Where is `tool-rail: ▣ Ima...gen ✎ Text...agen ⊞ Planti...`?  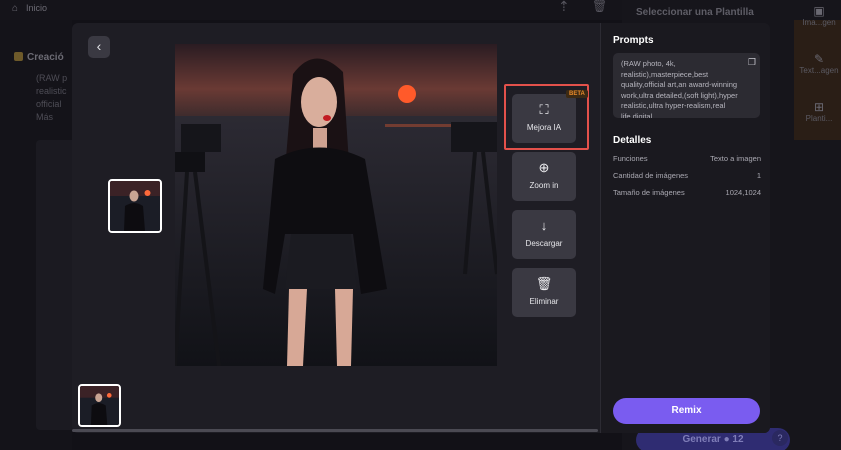 tool-rail: ▣ Ima...gen ✎ Text...agen ⊞ Planti... is located at coordinates (819, 225).